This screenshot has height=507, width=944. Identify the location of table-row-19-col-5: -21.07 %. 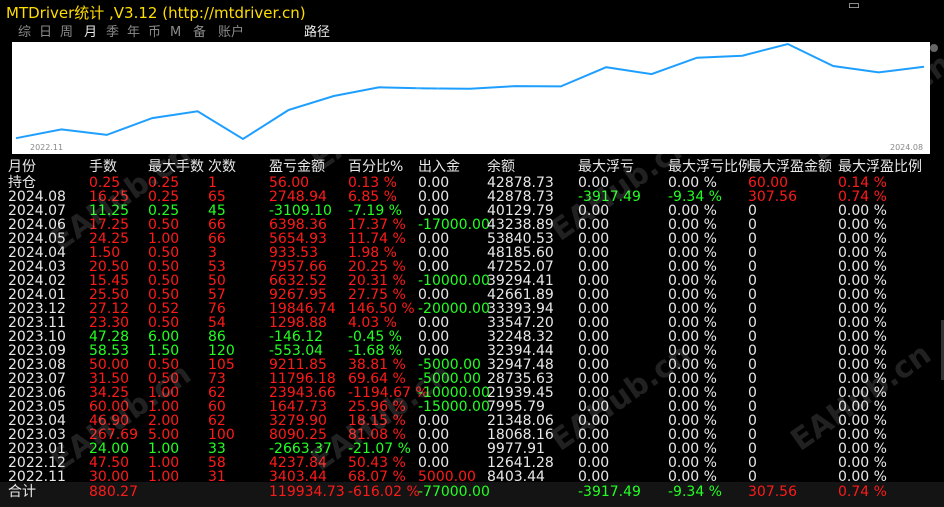
(379, 449).